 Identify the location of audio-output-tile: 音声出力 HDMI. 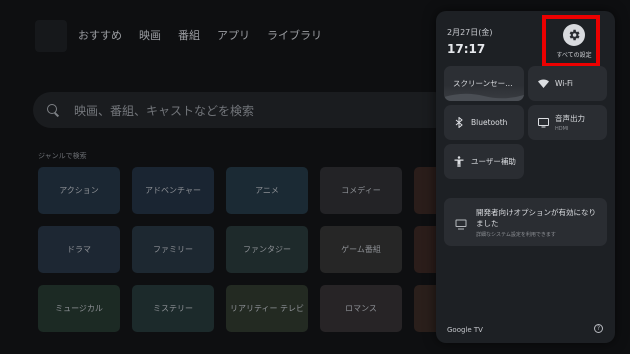
(567, 122).